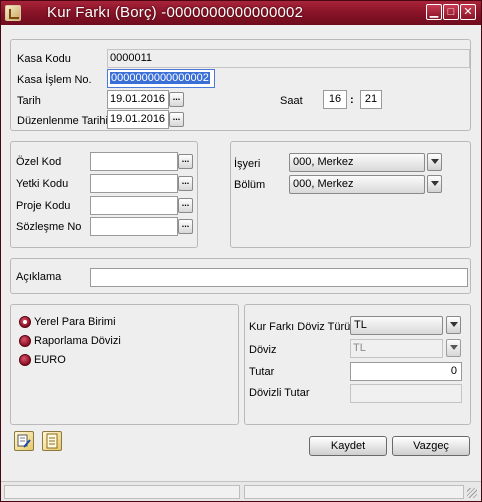 The width and height of the screenshot is (482, 502). I want to click on isyeri-select: 000, Merkez, so click(357, 162).